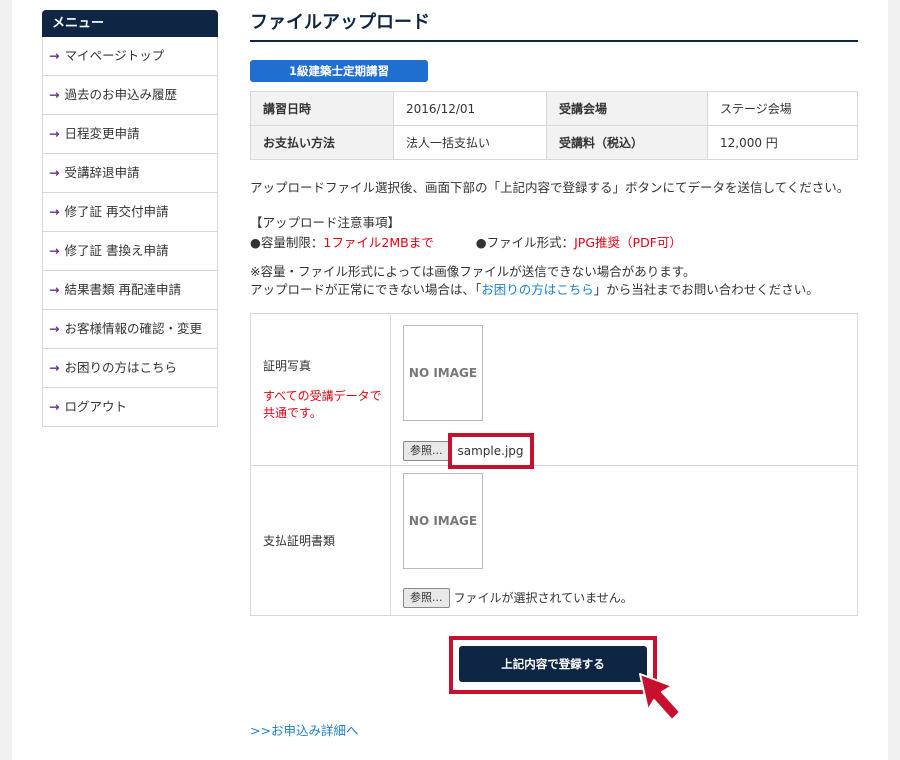 This screenshot has height=760, width=900. I want to click on receipt-preview: NO IMAGE, so click(443, 520).